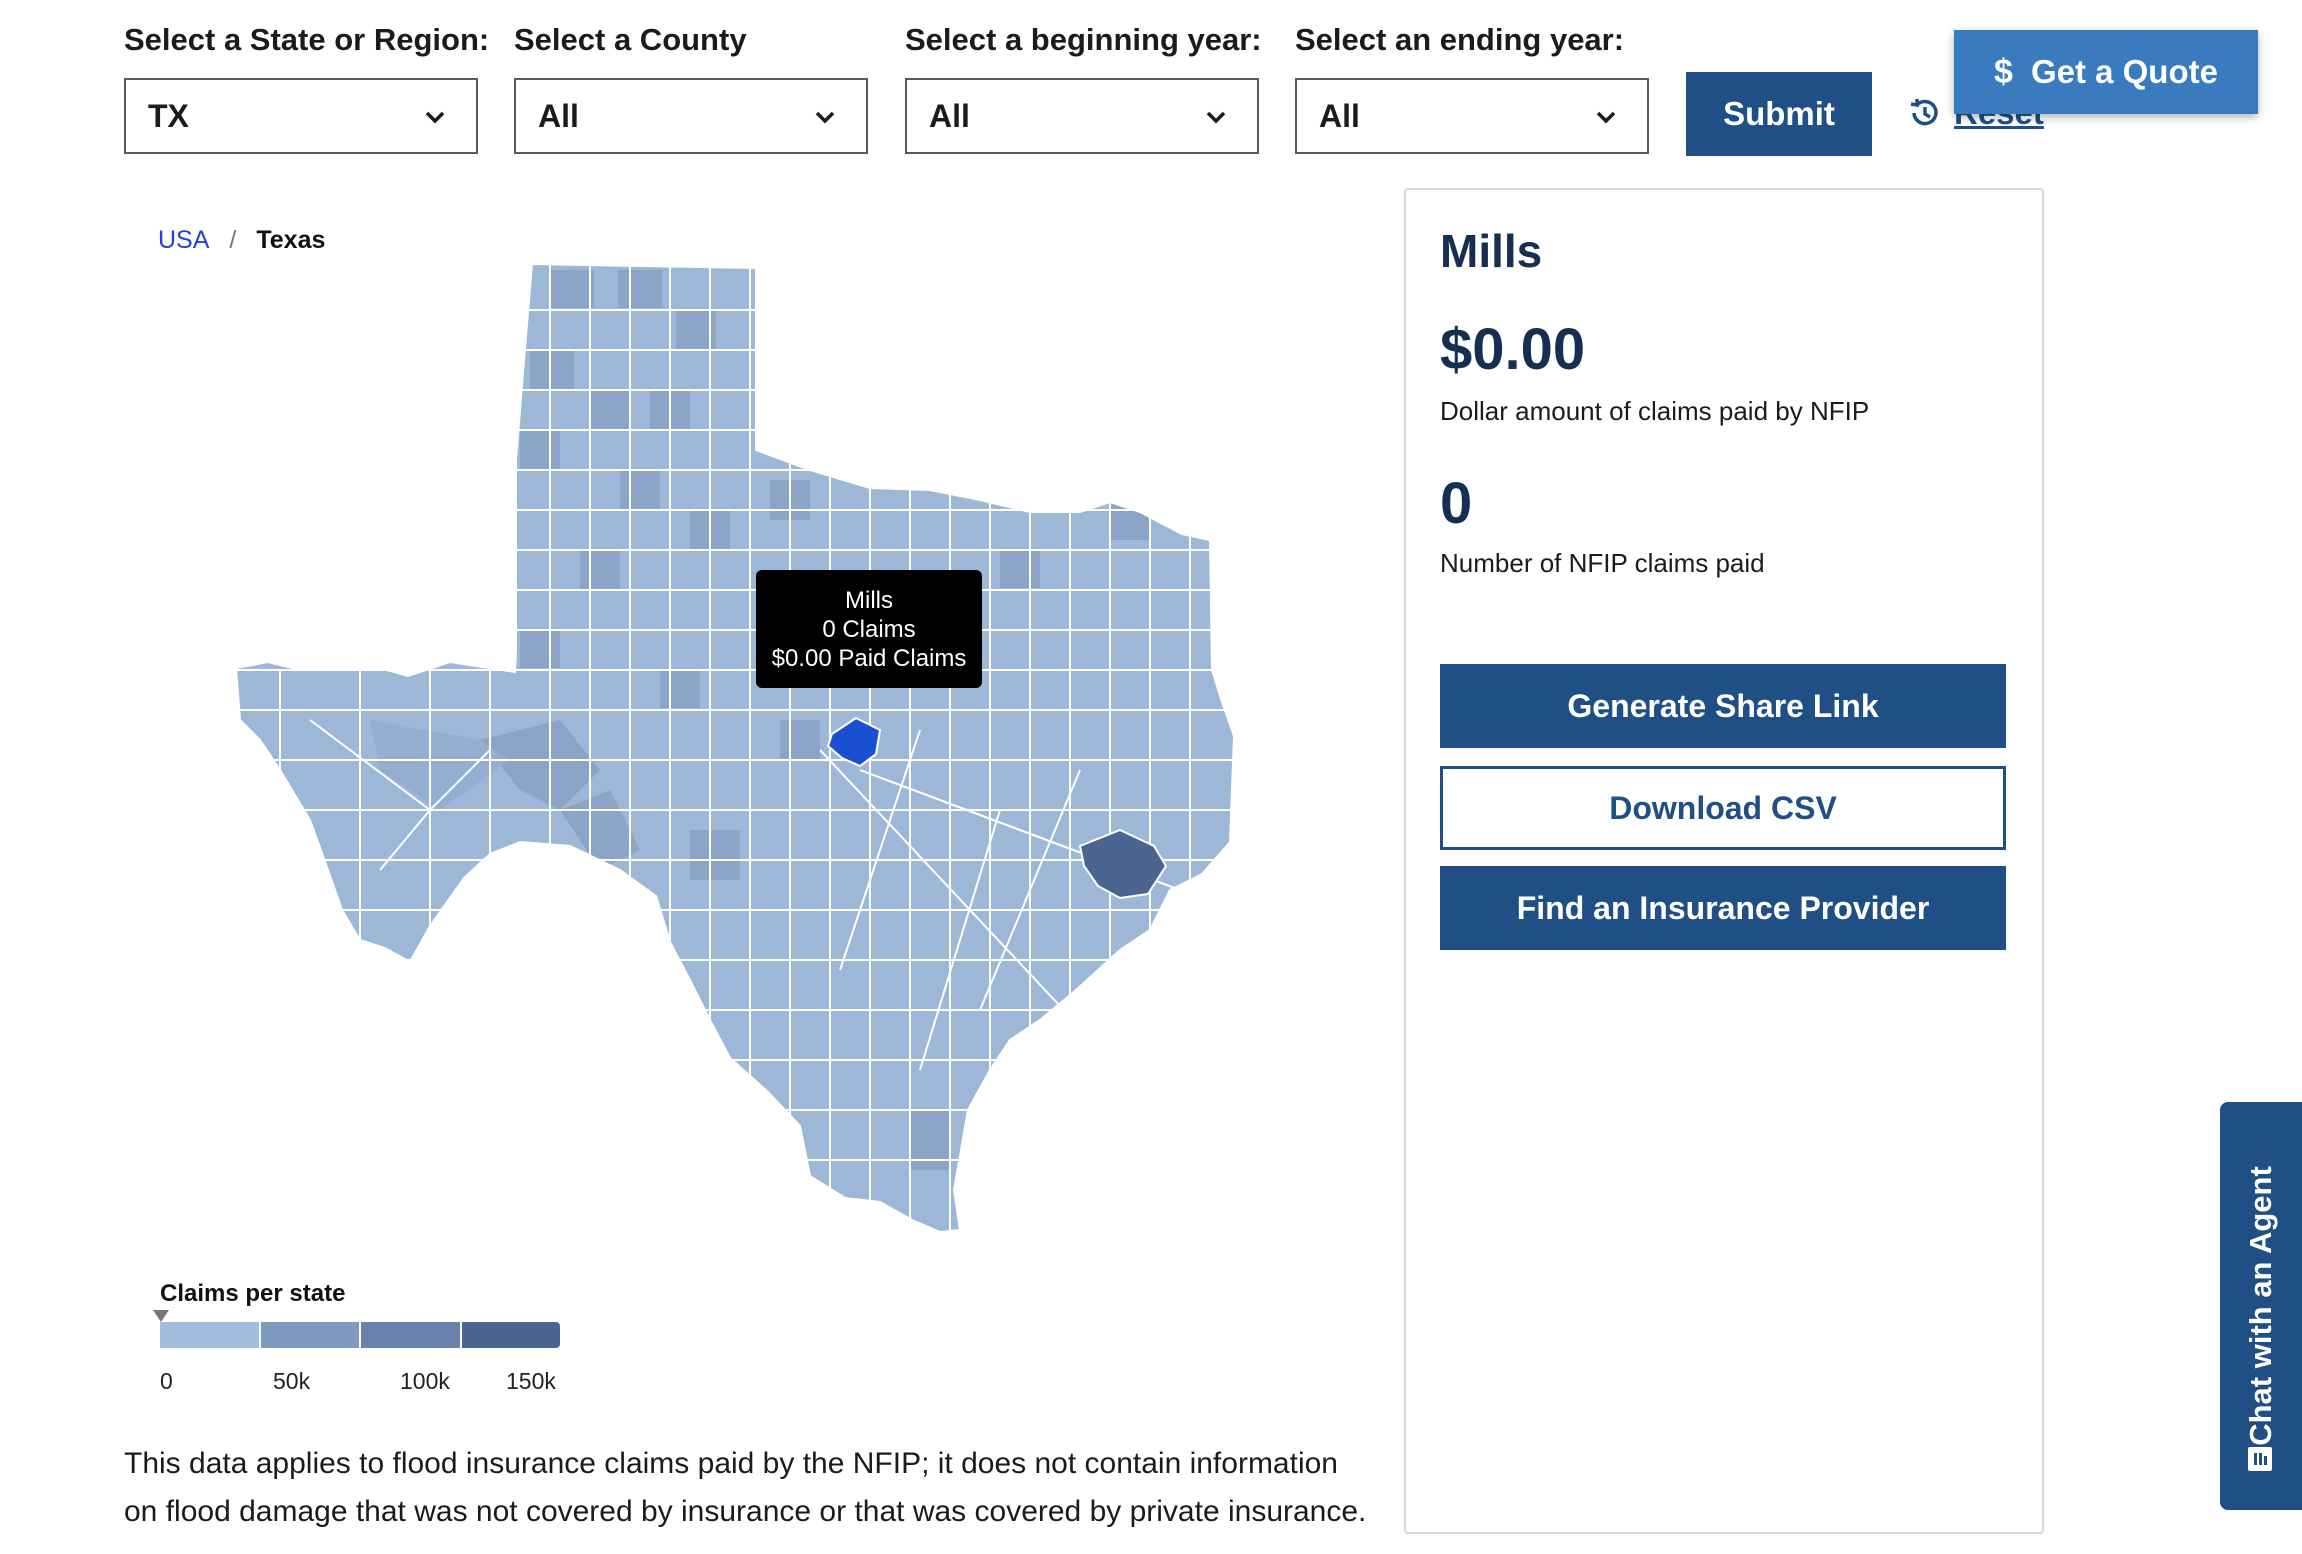 This screenshot has width=2302, height=1554. Describe the element at coordinates (1779, 114) in the screenshot. I see `submit-button: Submit` at that location.